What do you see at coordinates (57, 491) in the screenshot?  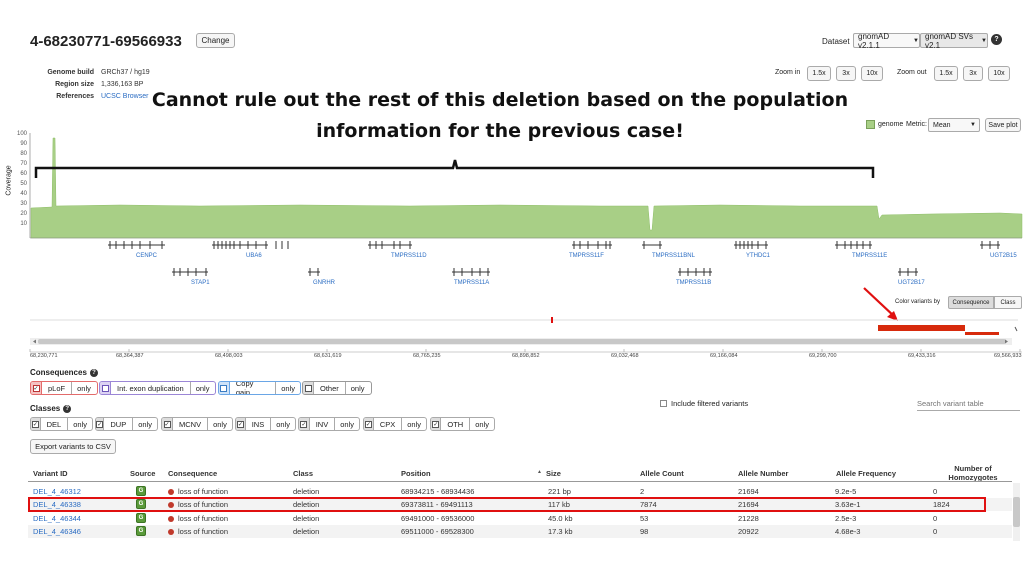 I see `variant-id-link: DEL_4_46312` at bounding box center [57, 491].